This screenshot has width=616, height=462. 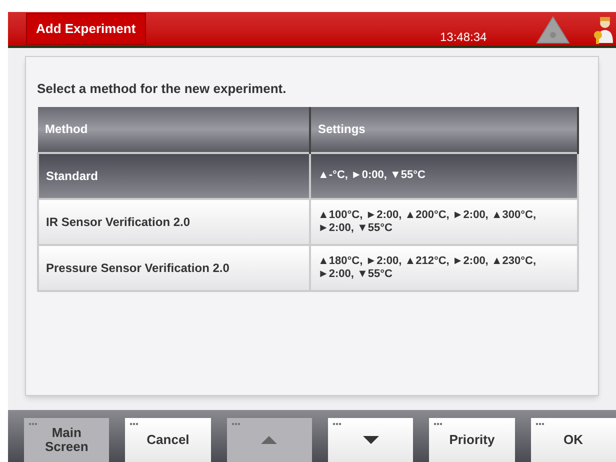 I want to click on down-button, so click(x=371, y=440).